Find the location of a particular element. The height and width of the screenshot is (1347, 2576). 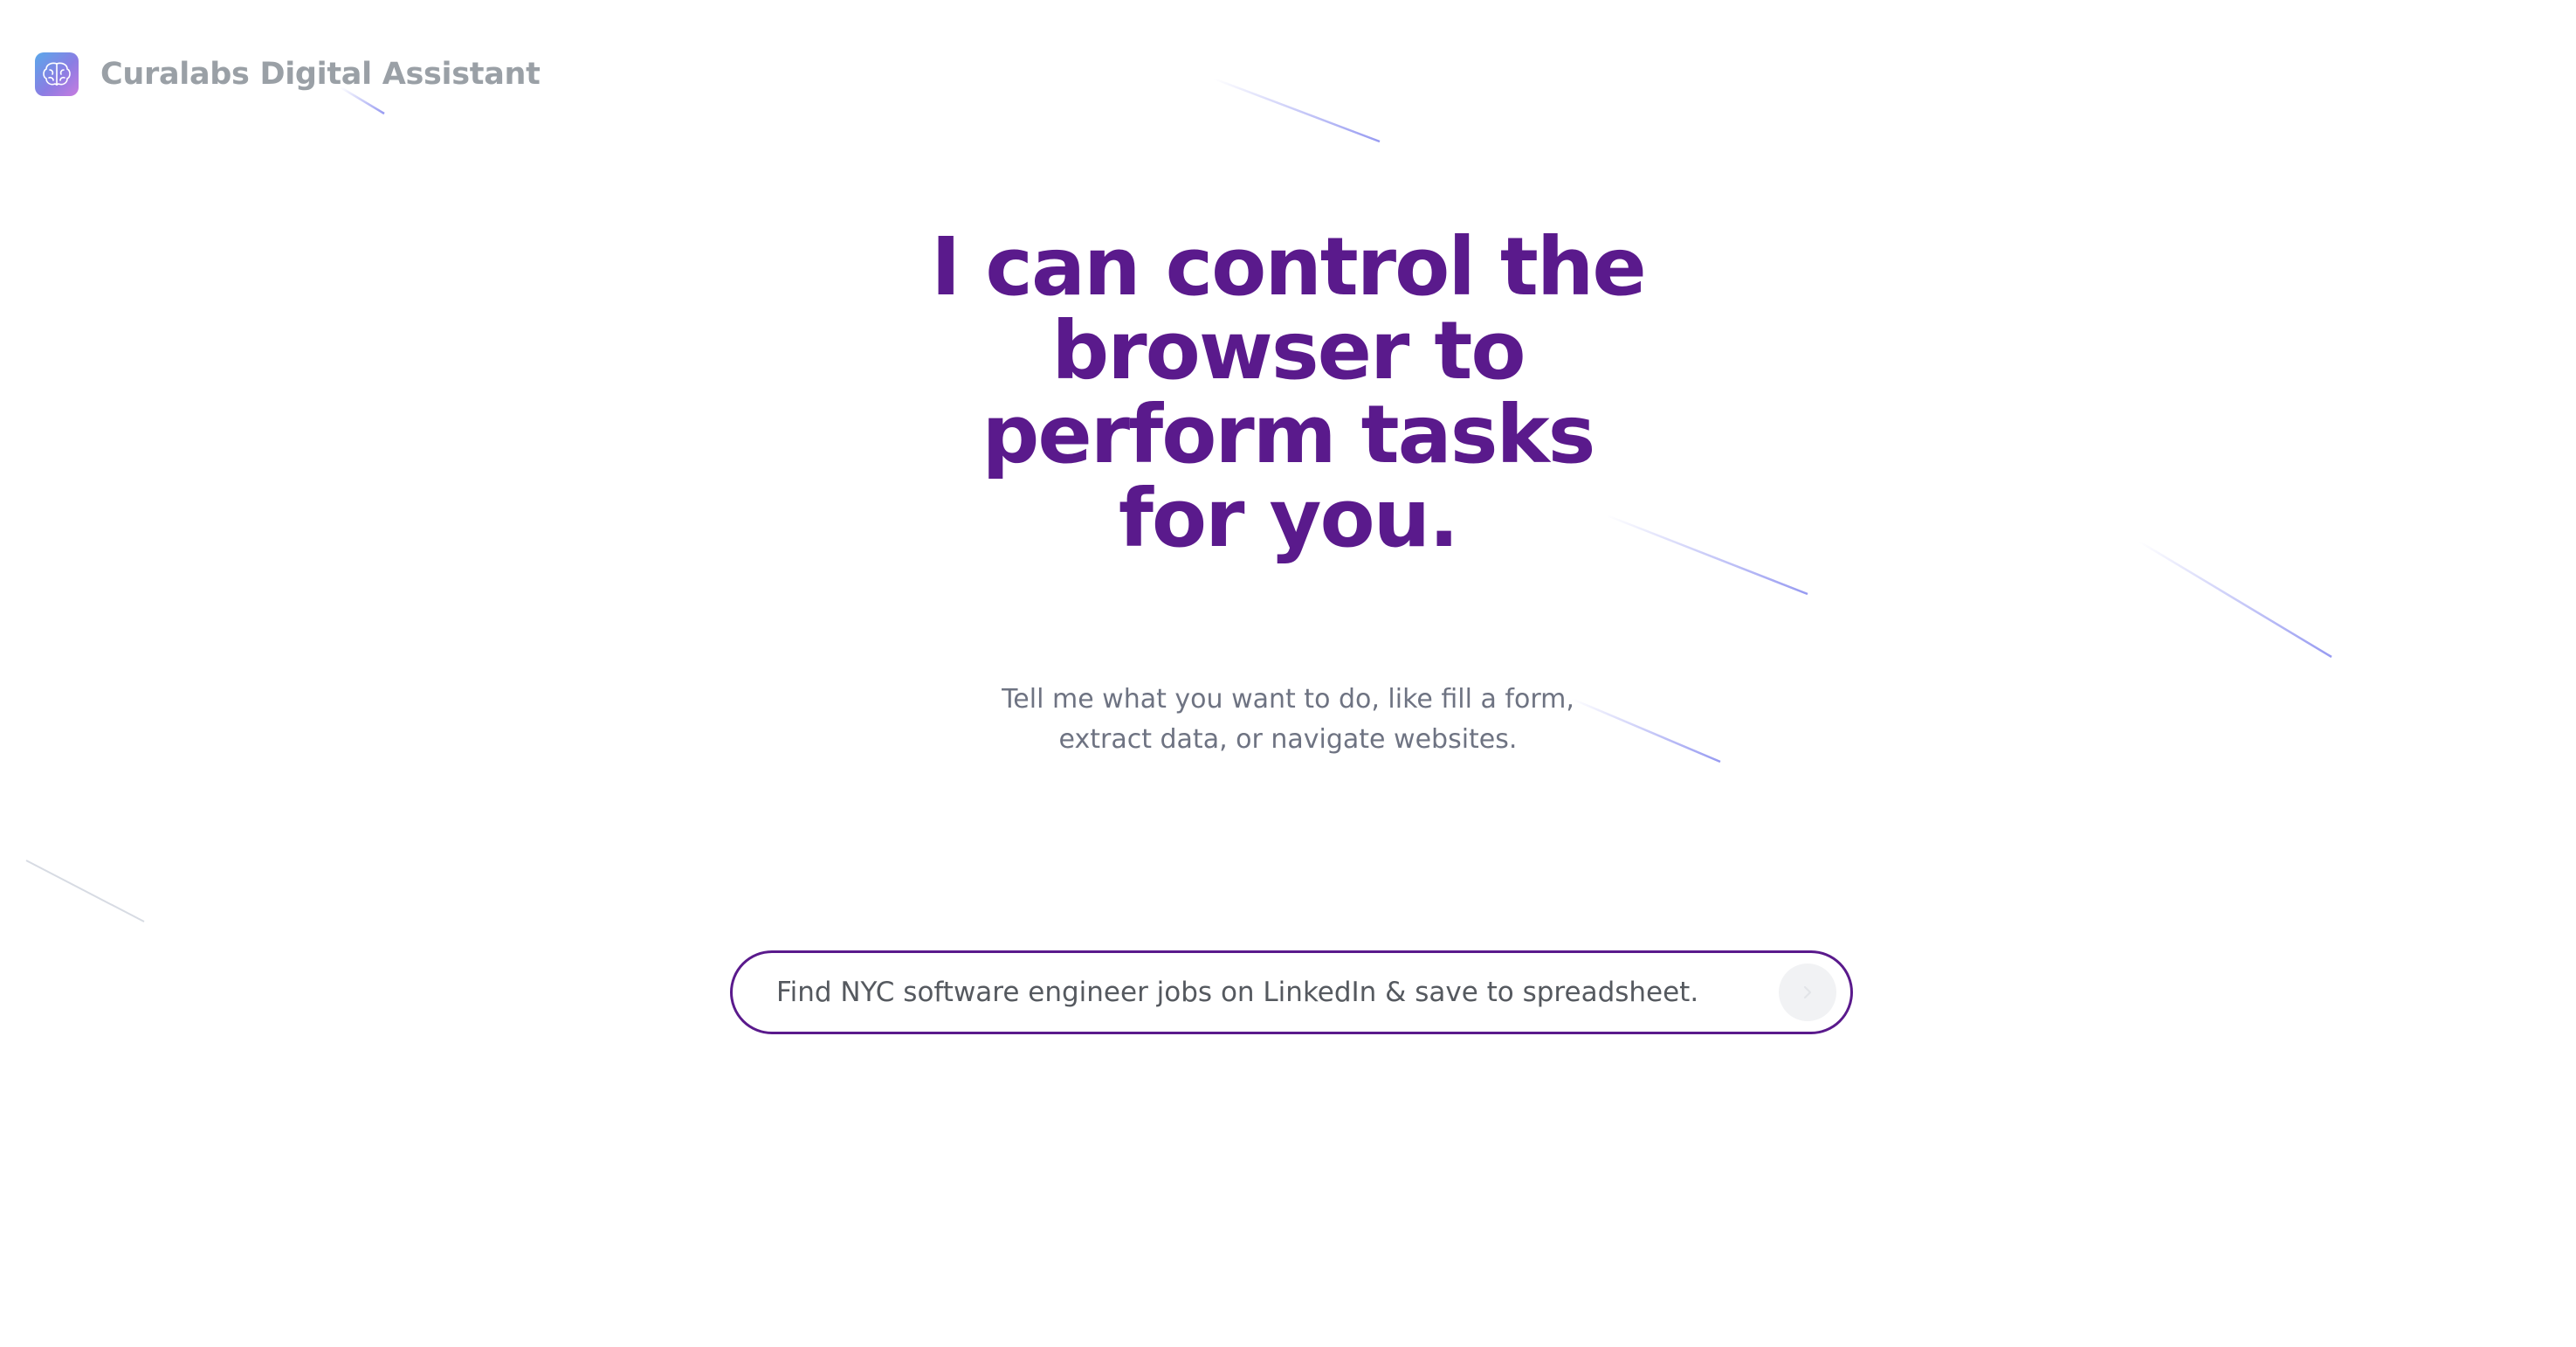

send-button is located at coordinates (1807, 993).